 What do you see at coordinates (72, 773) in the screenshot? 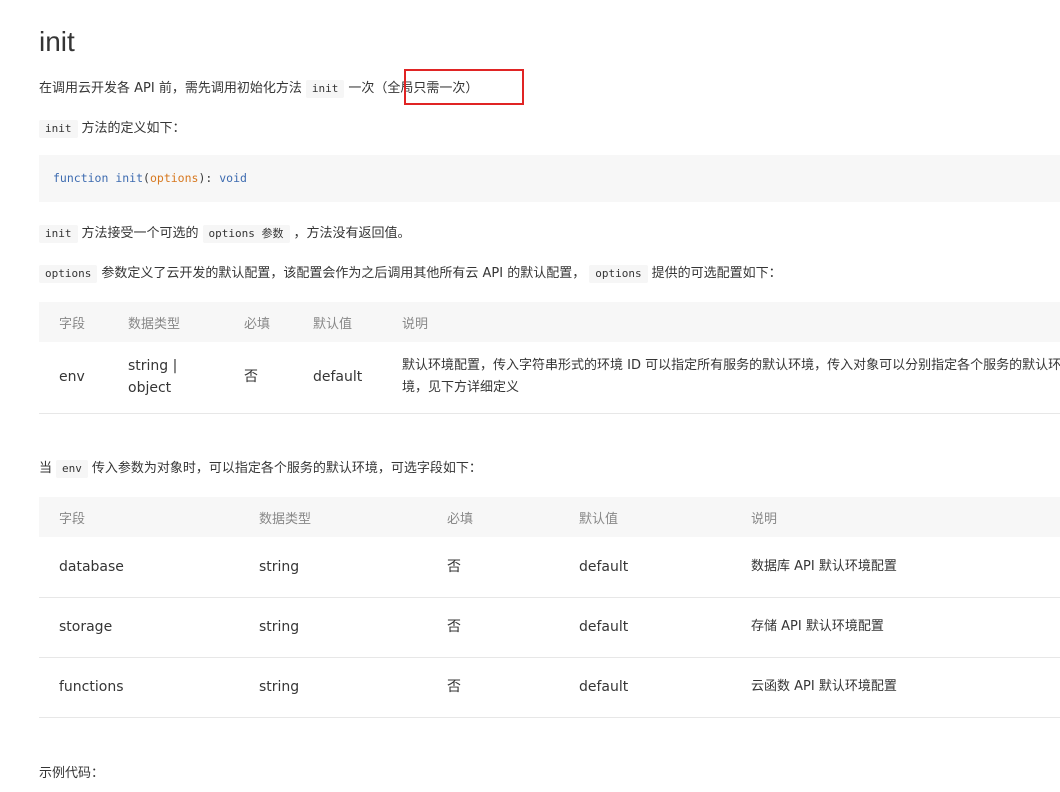
I see `example-label: 示例代码：` at bounding box center [72, 773].